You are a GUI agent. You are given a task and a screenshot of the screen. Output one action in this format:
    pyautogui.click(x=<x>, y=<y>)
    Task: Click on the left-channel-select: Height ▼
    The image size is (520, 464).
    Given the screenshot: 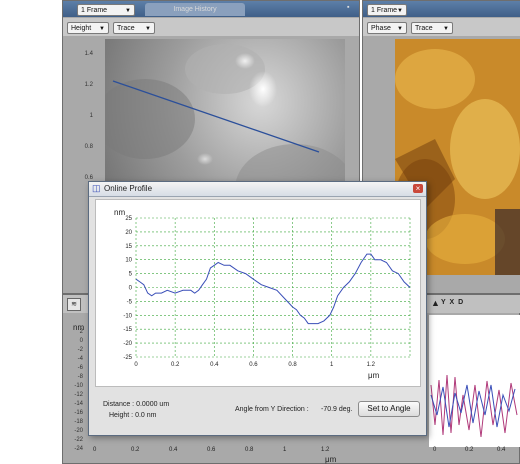 What is the action you would take?
    pyautogui.click(x=88, y=28)
    